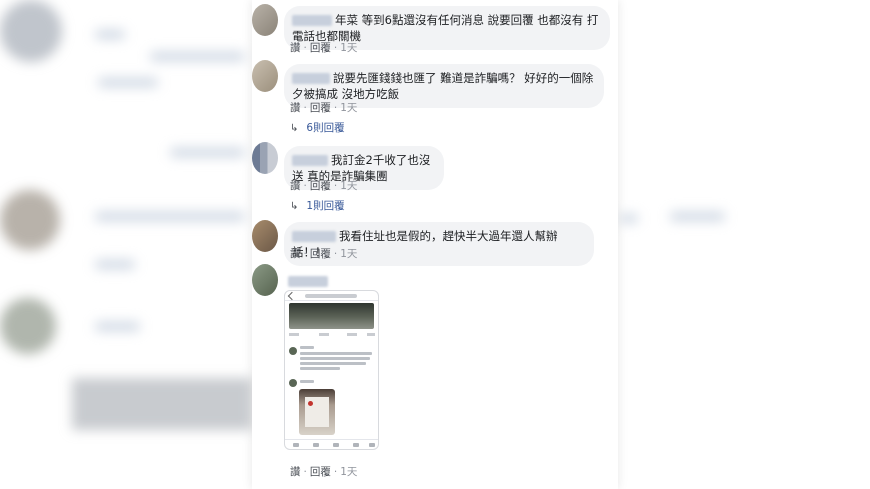 This screenshot has width=870, height=489. I want to click on screenshot-attachment, so click(331, 370).